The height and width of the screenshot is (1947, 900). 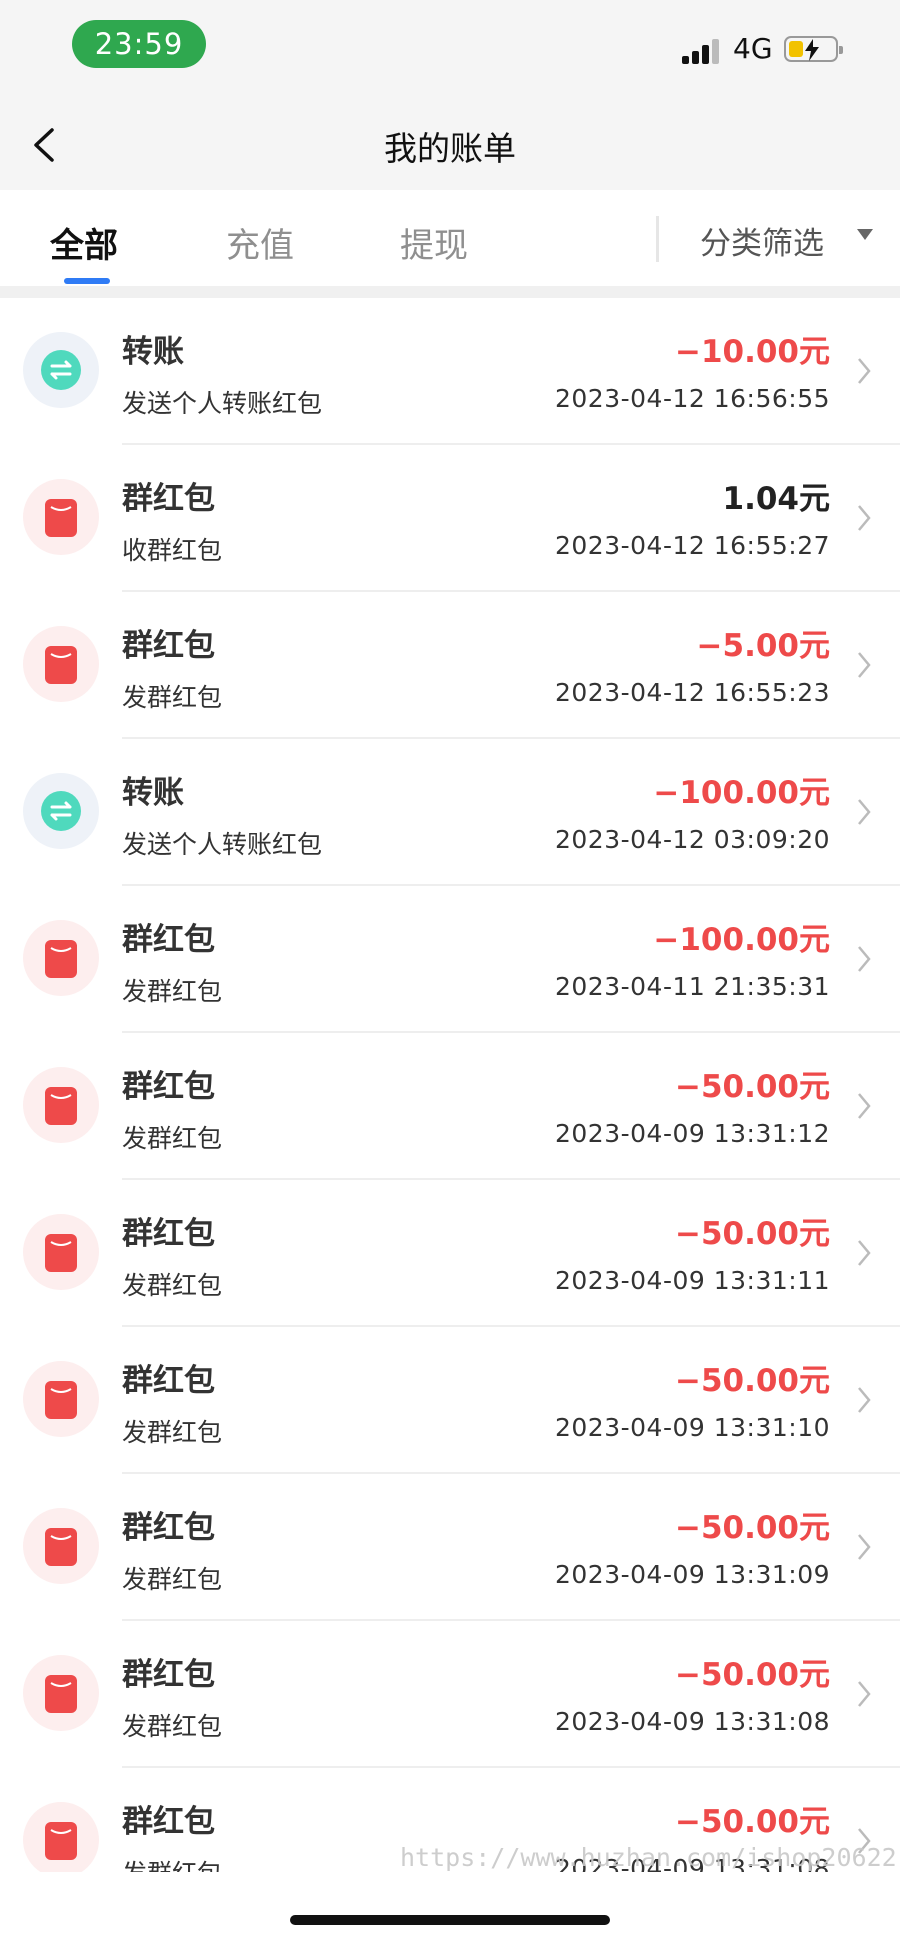 I want to click on transaction-datetime: 2023-04-12 16:55:27, so click(x=692, y=545).